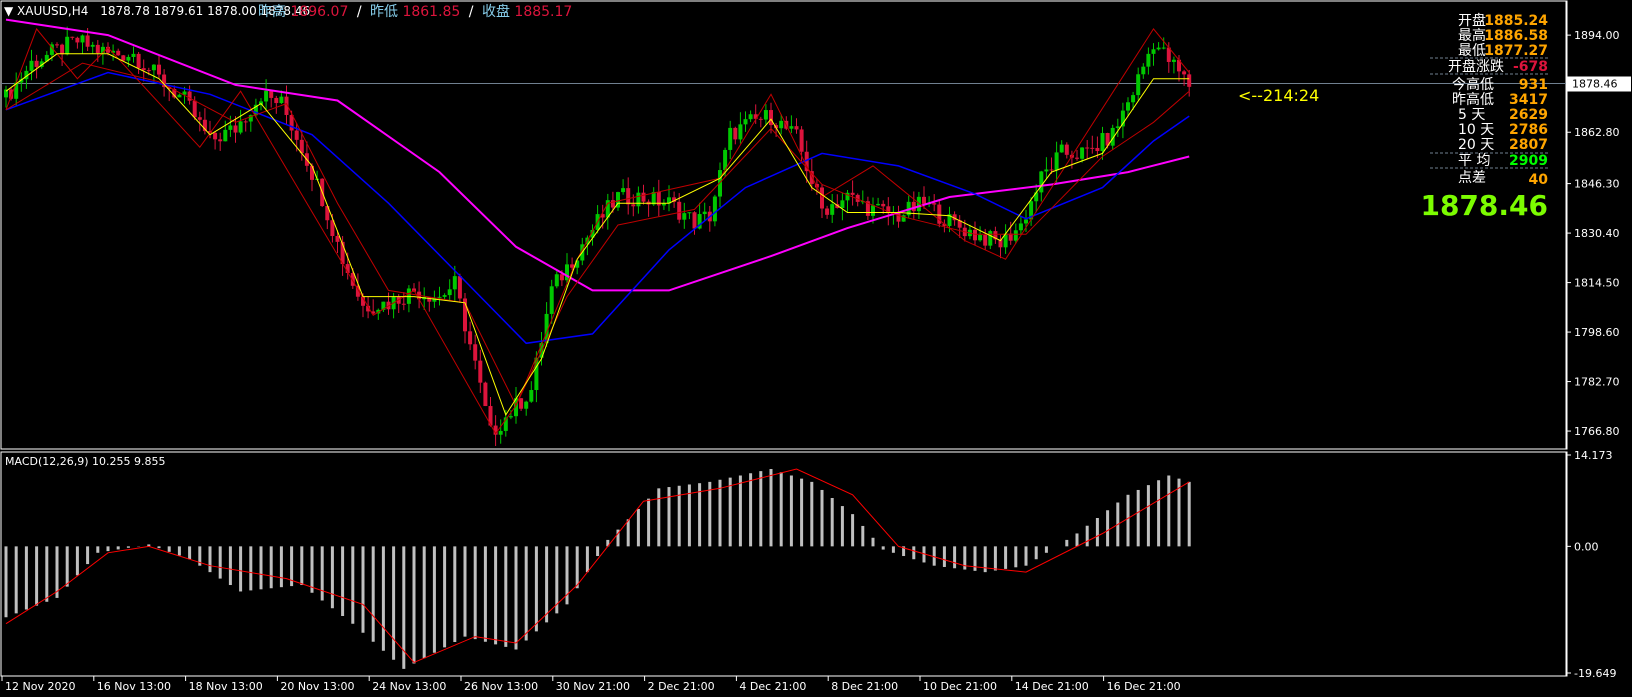 The height and width of the screenshot is (697, 1632). I want to click on info-10day-value: 2786, so click(1528, 130).